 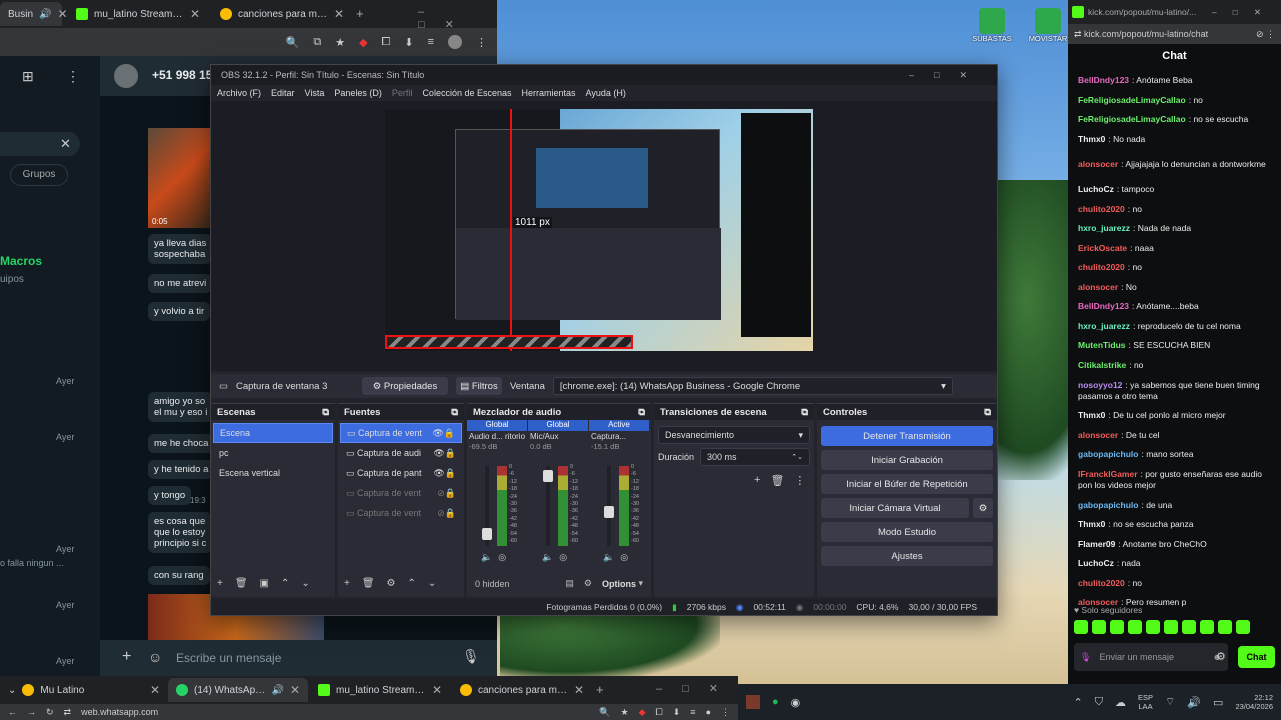 What do you see at coordinates (478, 386) in the screenshot?
I see `filters-button: ▤ Filtros` at bounding box center [478, 386].